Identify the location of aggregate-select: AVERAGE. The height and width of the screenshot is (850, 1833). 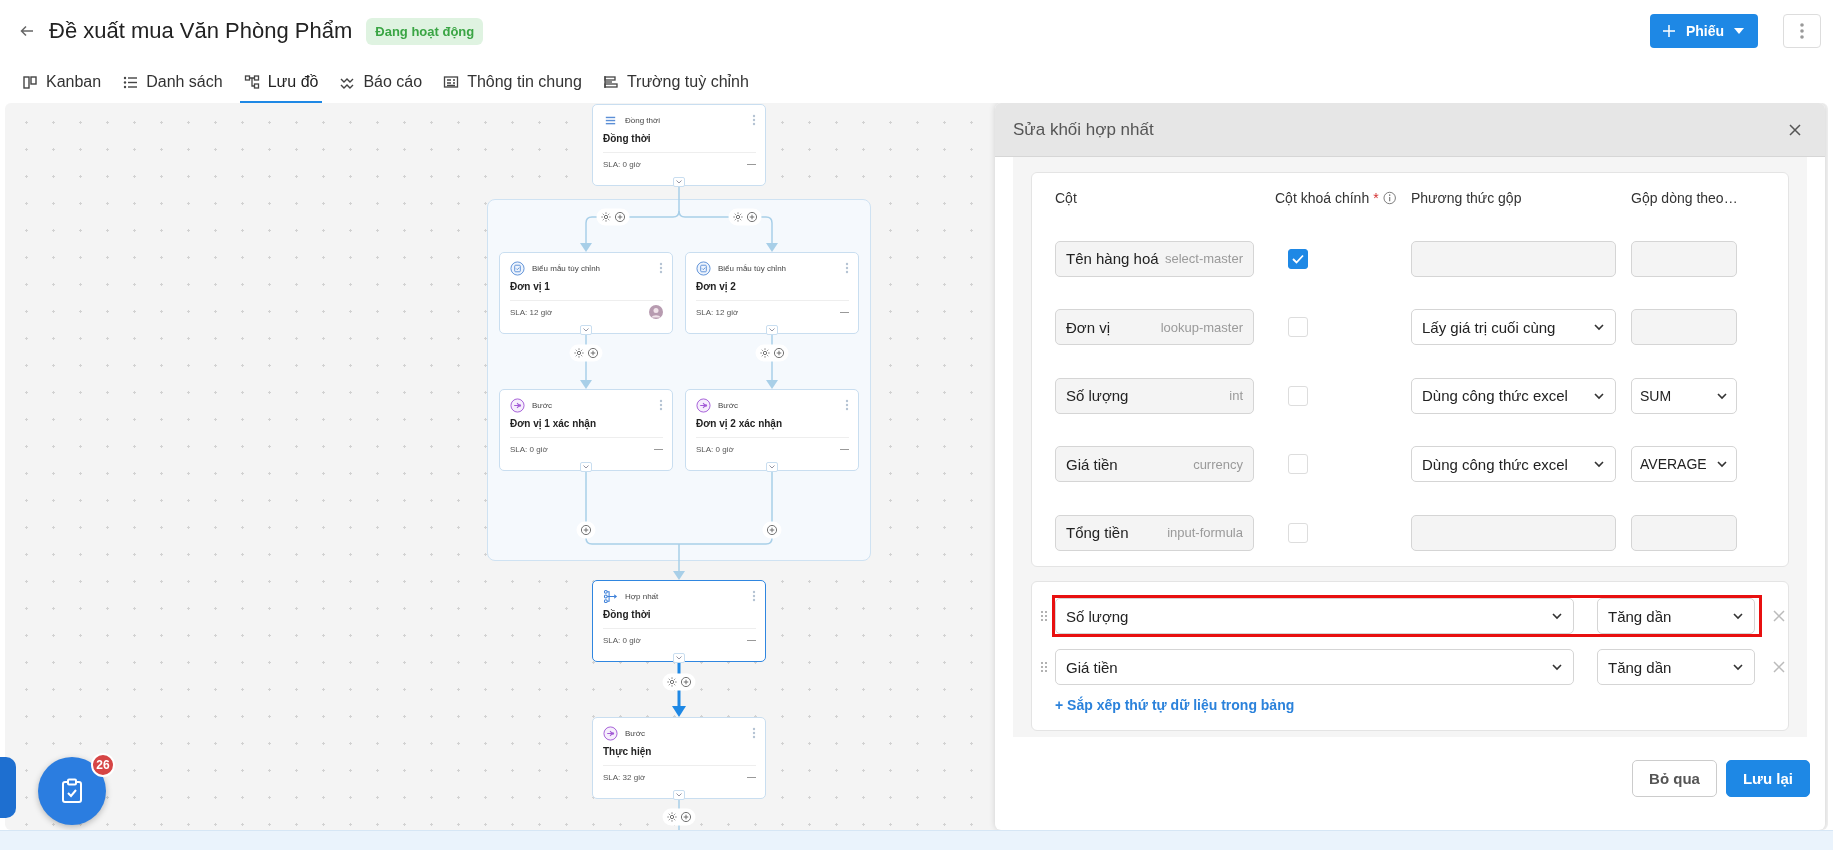
(1684, 464).